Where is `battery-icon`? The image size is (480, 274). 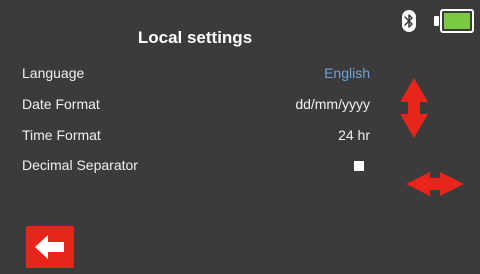
battery-icon is located at coordinates (457, 21).